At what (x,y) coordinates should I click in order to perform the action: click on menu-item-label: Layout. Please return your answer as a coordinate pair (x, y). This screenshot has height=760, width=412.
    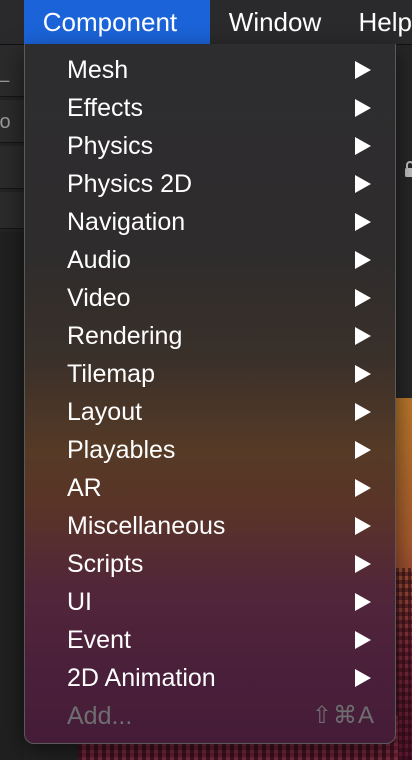
    Looking at the image, I should click on (105, 412).